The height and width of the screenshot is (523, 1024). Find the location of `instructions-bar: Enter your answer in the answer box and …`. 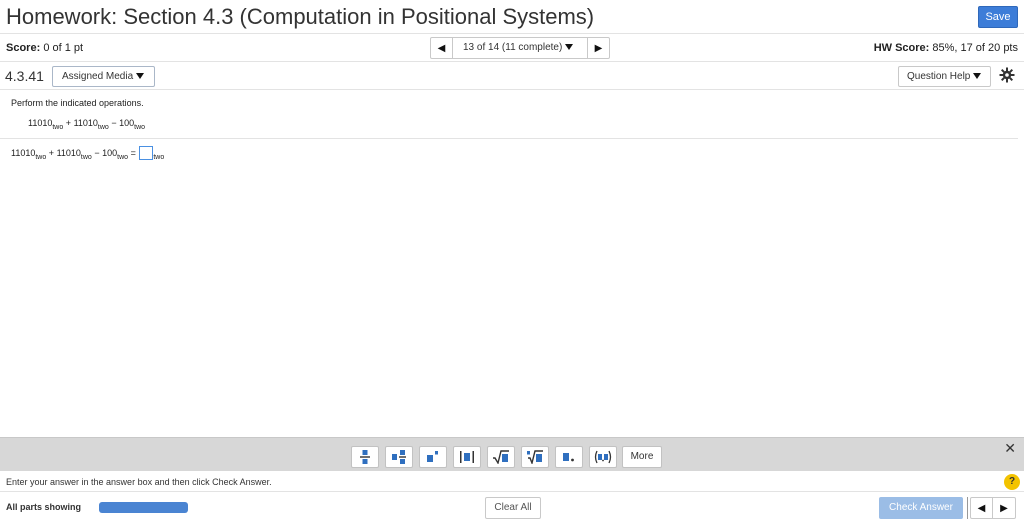

instructions-bar: Enter your answer in the answer box and … is located at coordinates (512, 482).